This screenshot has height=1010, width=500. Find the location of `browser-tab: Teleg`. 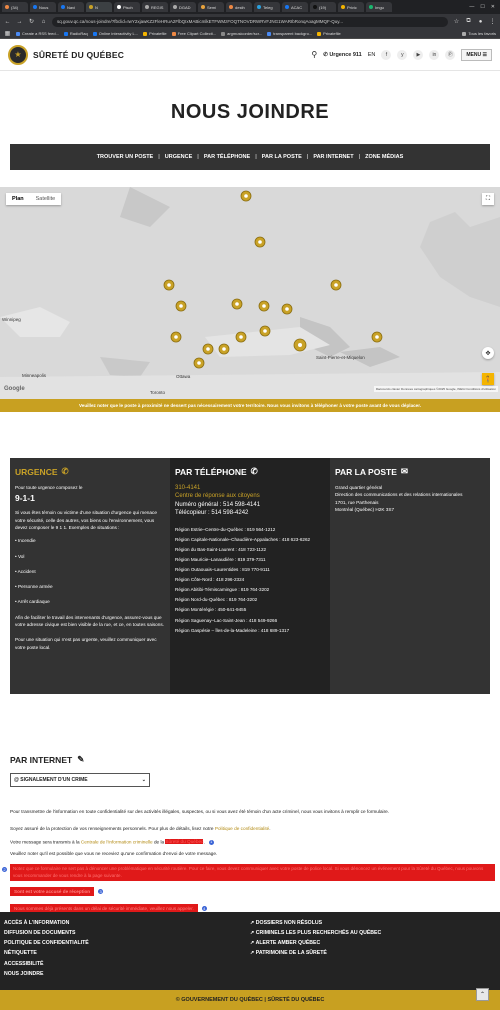

browser-tab: Teleg is located at coordinates (267, 7).